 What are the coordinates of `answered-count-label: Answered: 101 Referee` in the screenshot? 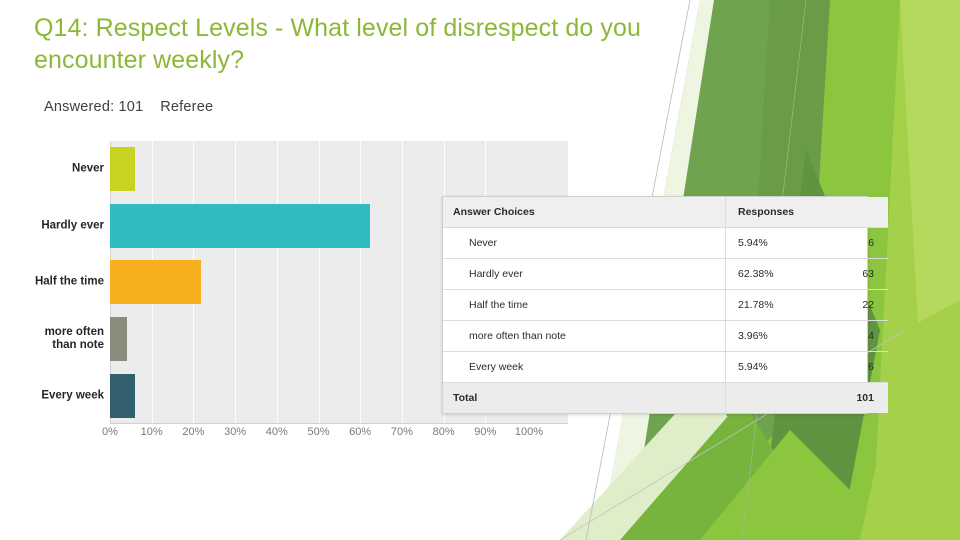 It's located at (129, 107).